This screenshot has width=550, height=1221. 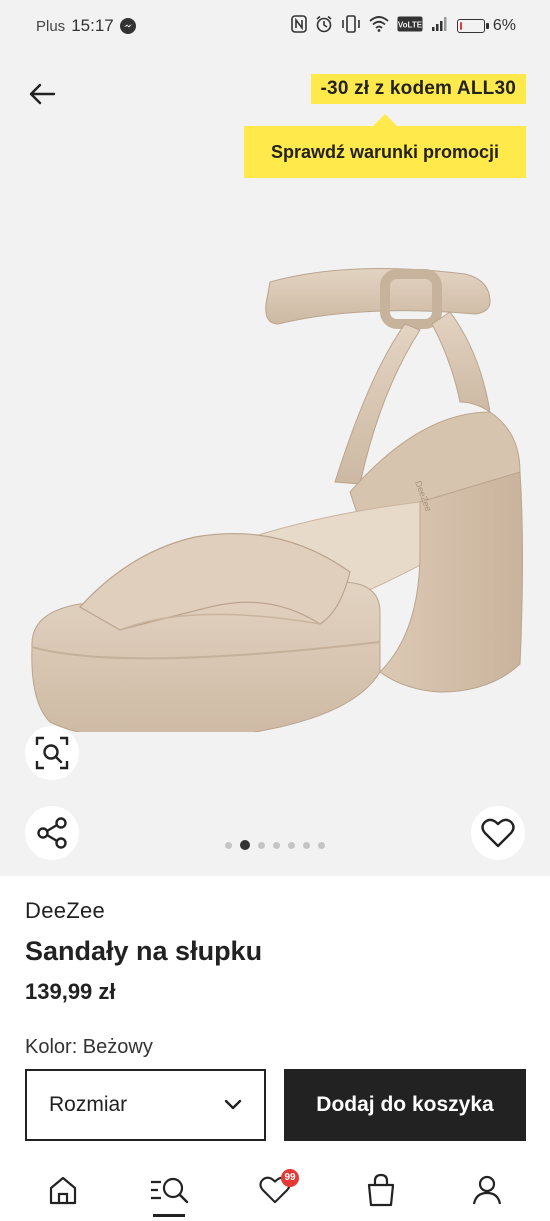 What do you see at coordinates (418, 89) in the screenshot?
I see `promo-code-badge: -30 zł z kodem ALL30` at bounding box center [418, 89].